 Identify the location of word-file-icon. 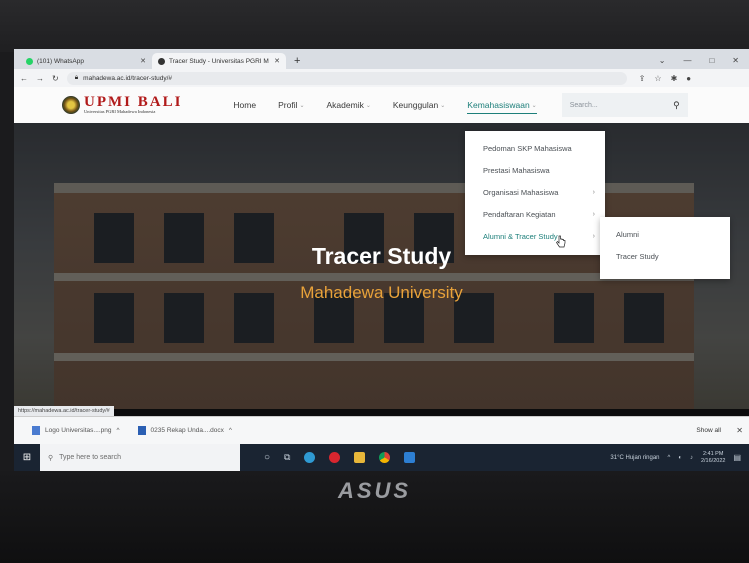
(141, 430).